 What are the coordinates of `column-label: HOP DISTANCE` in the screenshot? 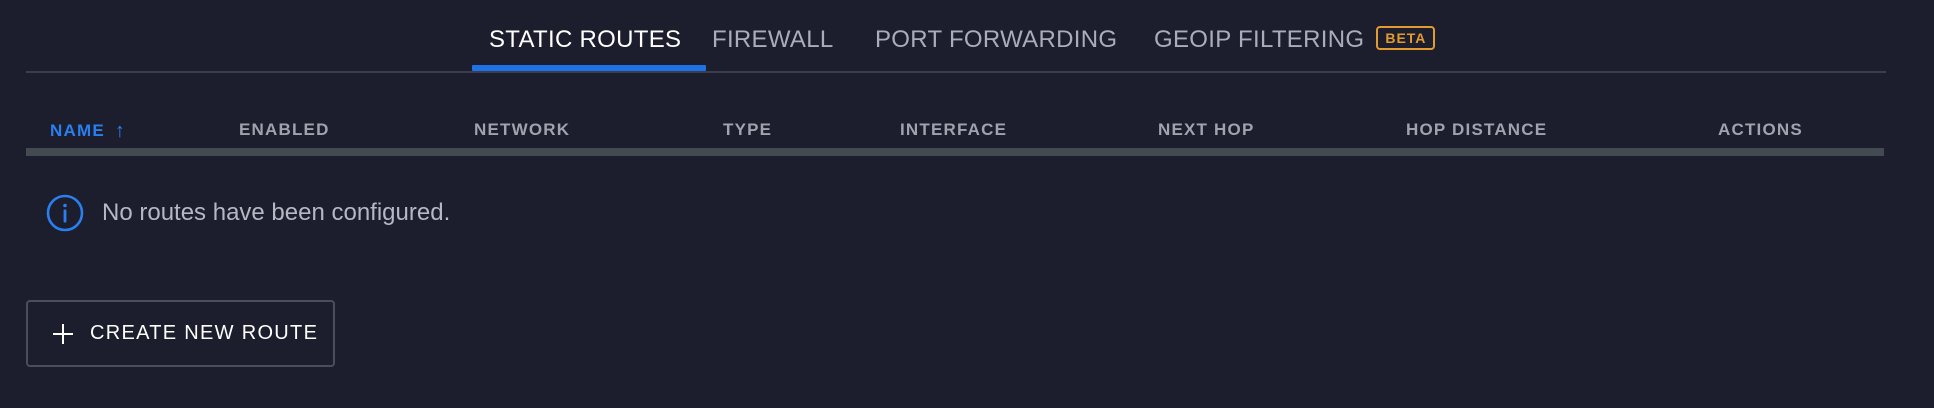 It's located at (1477, 129).